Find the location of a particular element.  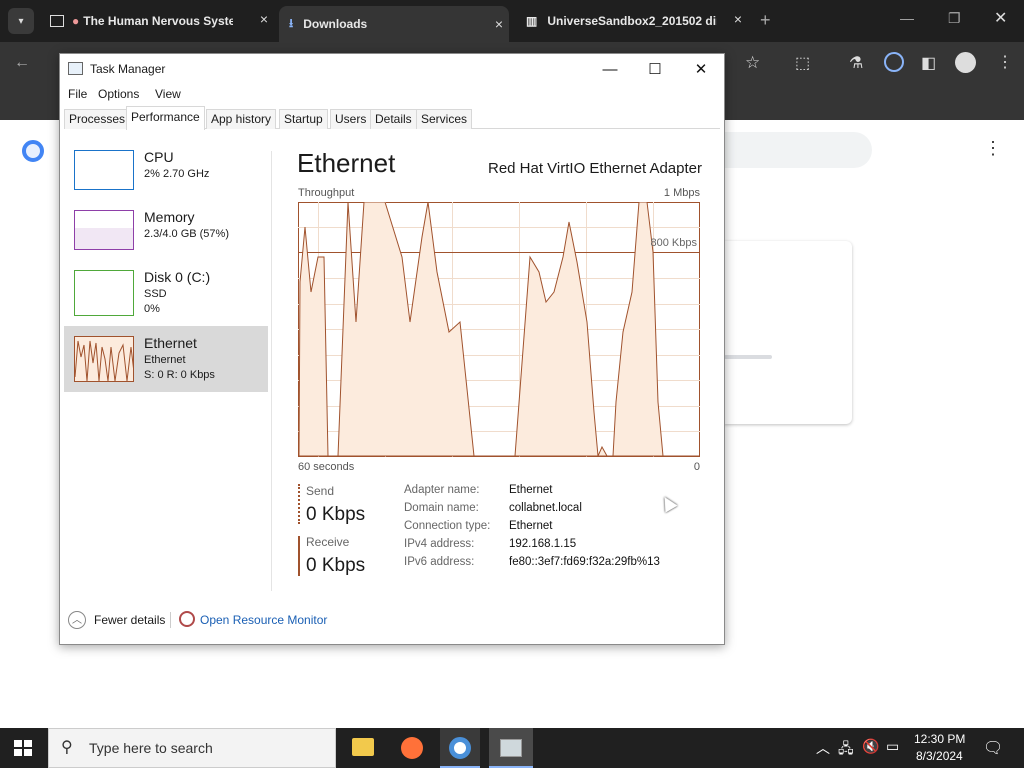

tab-details: Details is located at coordinates (393, 119).